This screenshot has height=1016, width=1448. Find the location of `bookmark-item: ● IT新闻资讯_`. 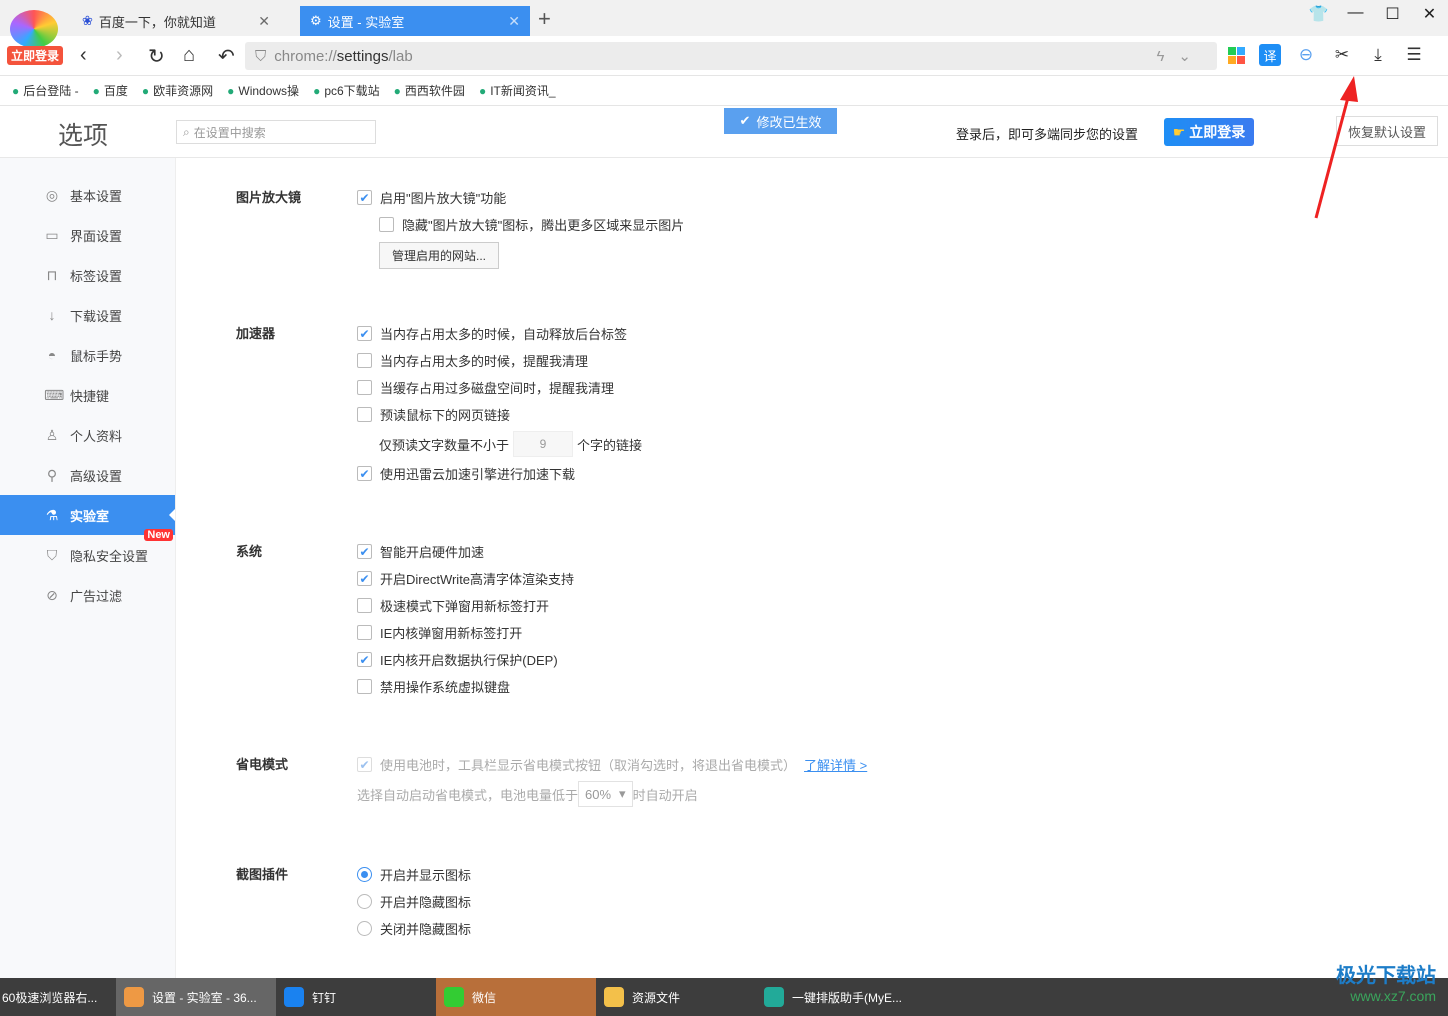

bookmark-item: ● IT新闻资讯_ is located at coordinates (517, 90).